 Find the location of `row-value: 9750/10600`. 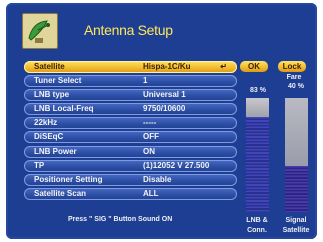

row-value: 9750/10600 is located at coordinates (164, 109).